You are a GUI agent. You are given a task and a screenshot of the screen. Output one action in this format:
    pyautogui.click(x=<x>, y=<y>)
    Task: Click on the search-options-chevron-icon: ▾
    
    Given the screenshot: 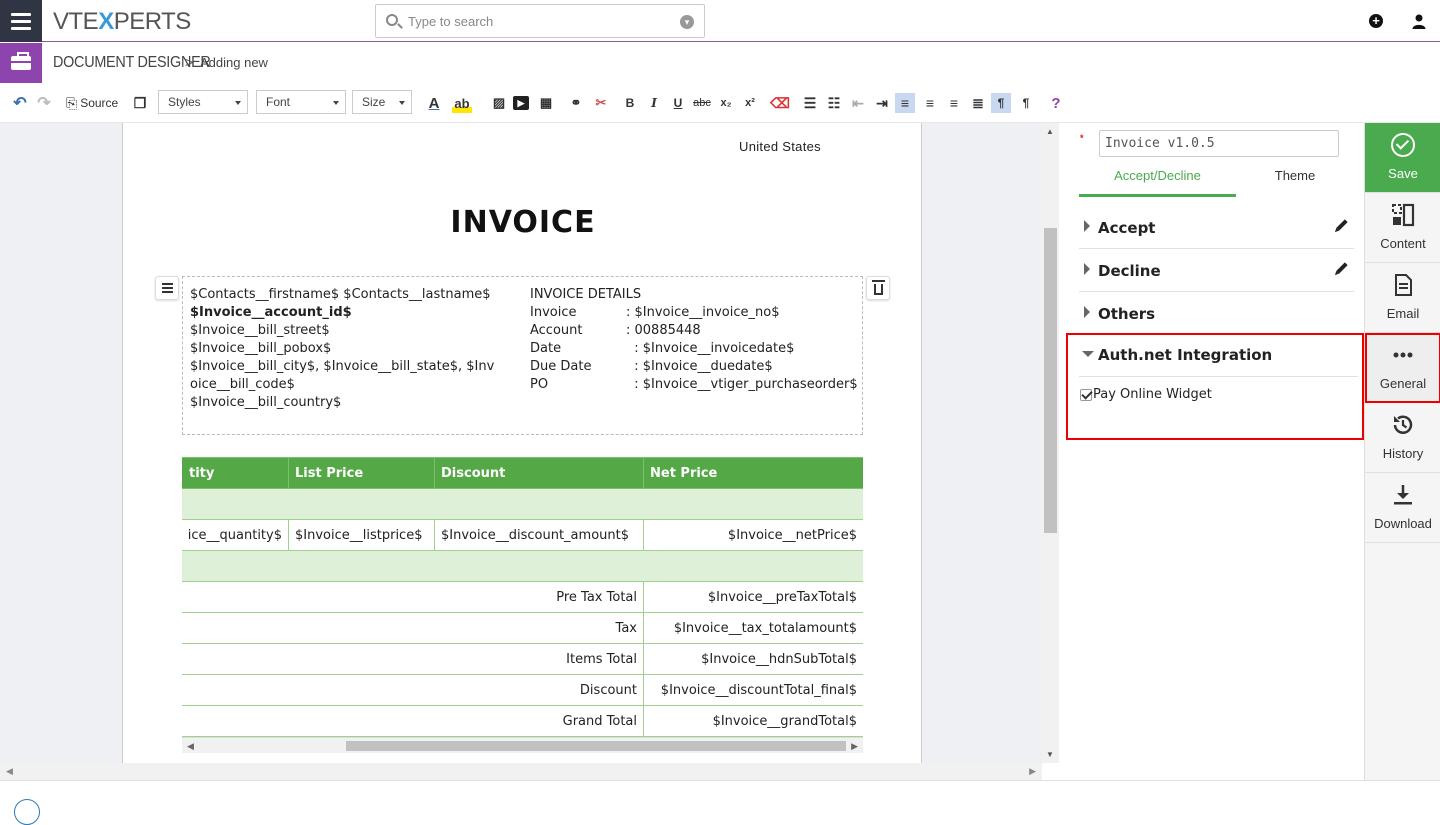 What is the action you would take?
    pyautogui.click(x=687, y=22)
    